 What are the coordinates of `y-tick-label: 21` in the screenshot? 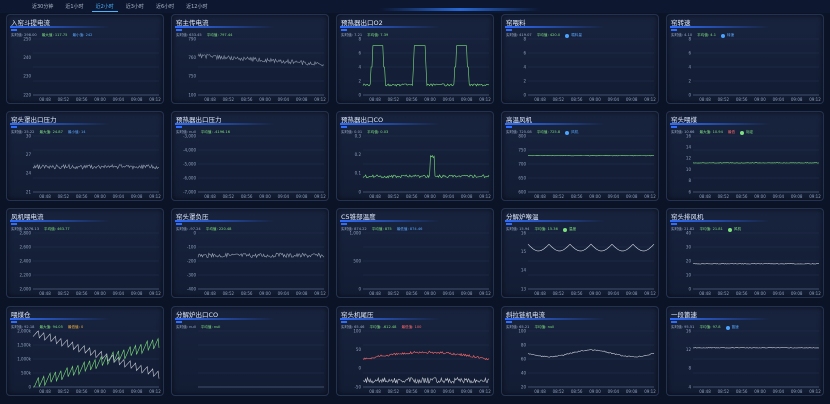 It's located at (29, 191).